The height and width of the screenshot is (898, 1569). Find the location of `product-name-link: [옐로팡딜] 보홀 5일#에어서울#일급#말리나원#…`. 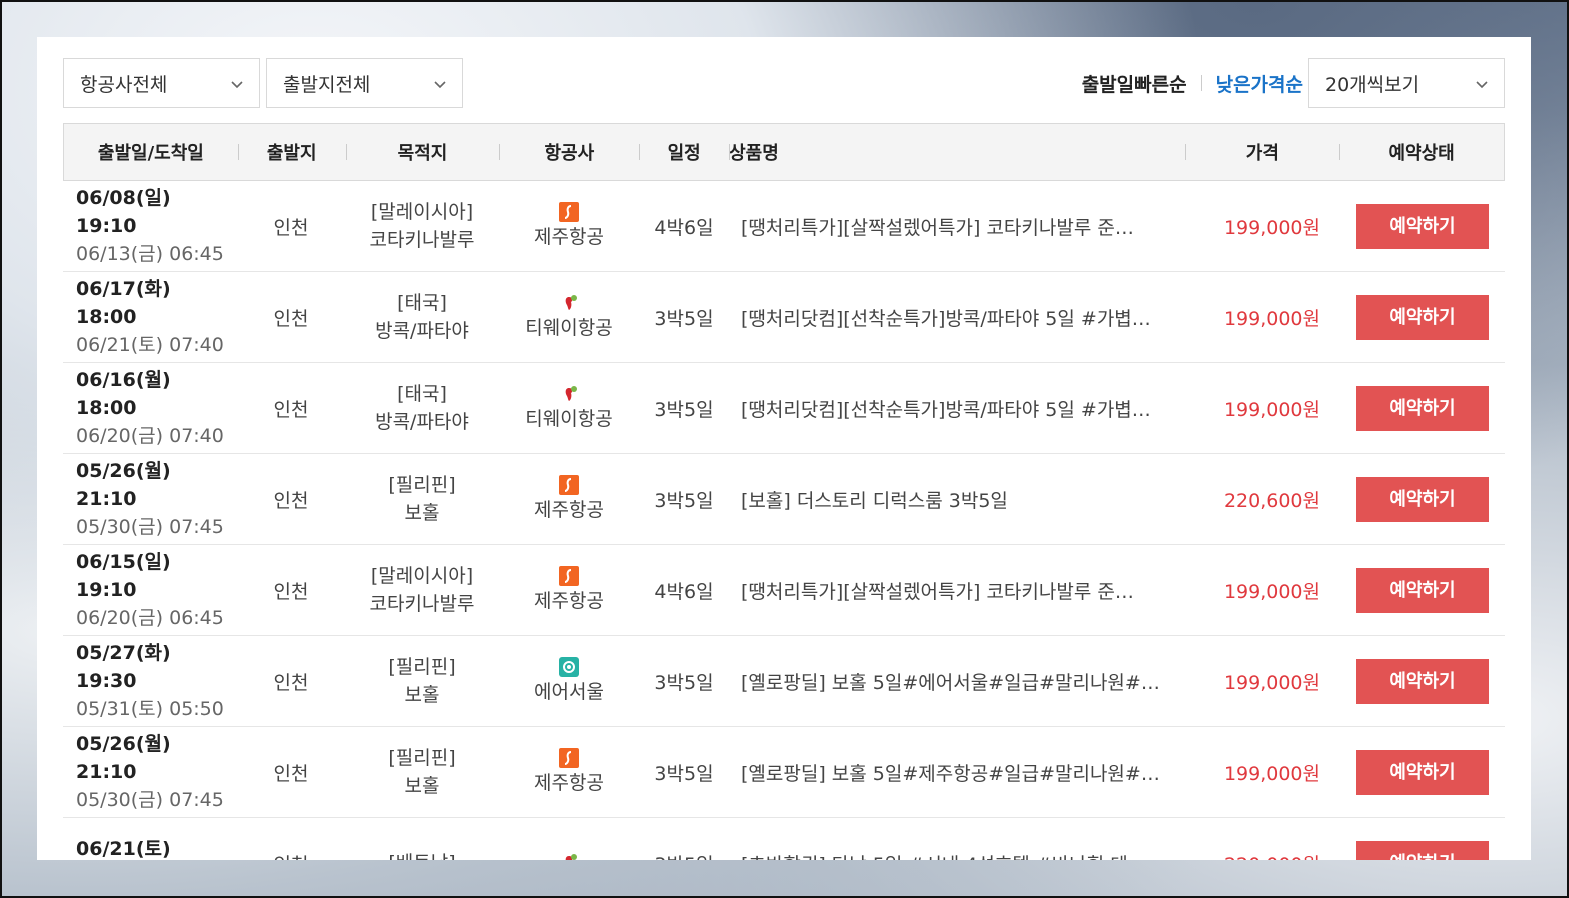

product-name-link: [옐로팡딜] 보홀 5일#에어서울#일급#말리나원#… is located at coordinates (957, 681).